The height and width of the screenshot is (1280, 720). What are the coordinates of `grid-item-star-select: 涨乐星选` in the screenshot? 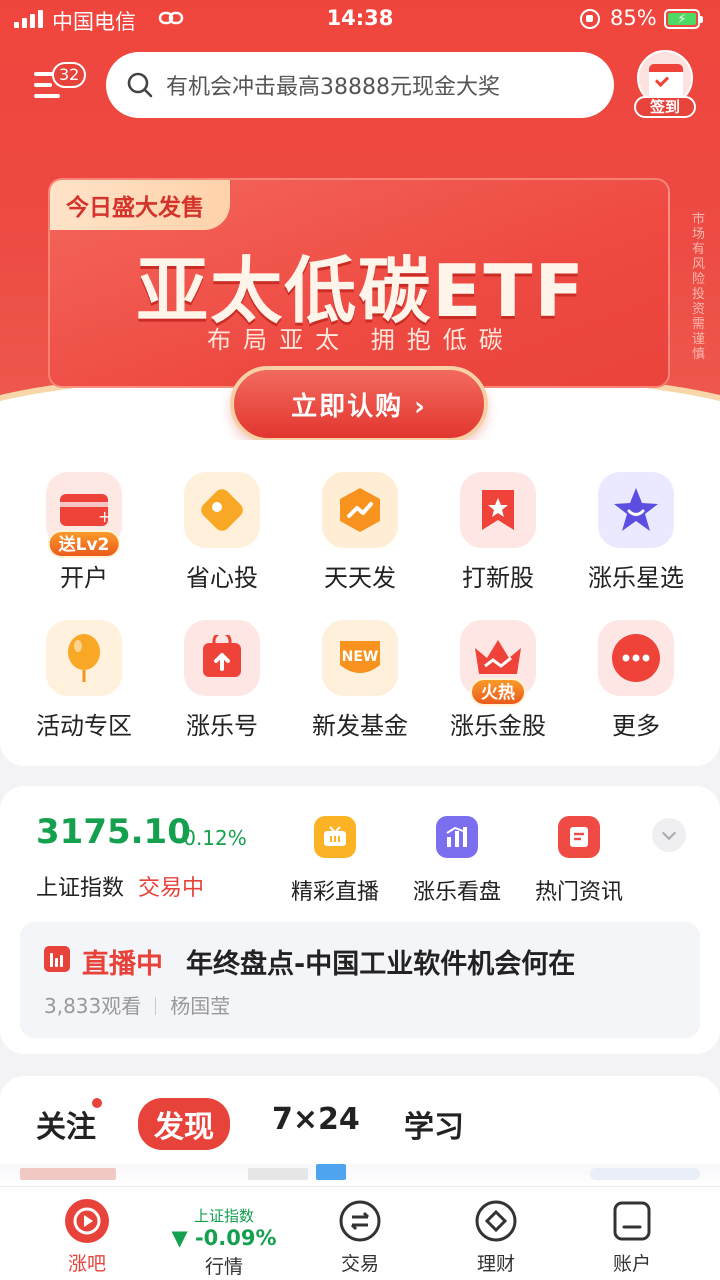 It's located at (636, 532).